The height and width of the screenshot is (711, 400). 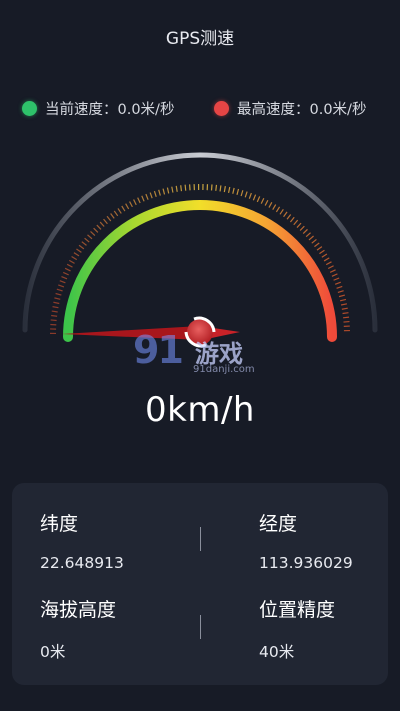 What do you see at coordinates (78, 628) in the screenshot?
I see `altitude-cell: 海拔高度 0米` at bounding box center [78, 628].